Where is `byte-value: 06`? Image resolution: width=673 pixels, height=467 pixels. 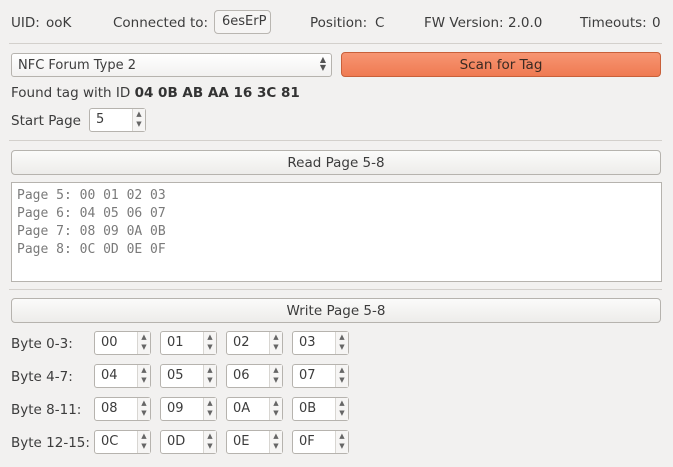 byte-value: 06 is located at coordinates (241, 375).